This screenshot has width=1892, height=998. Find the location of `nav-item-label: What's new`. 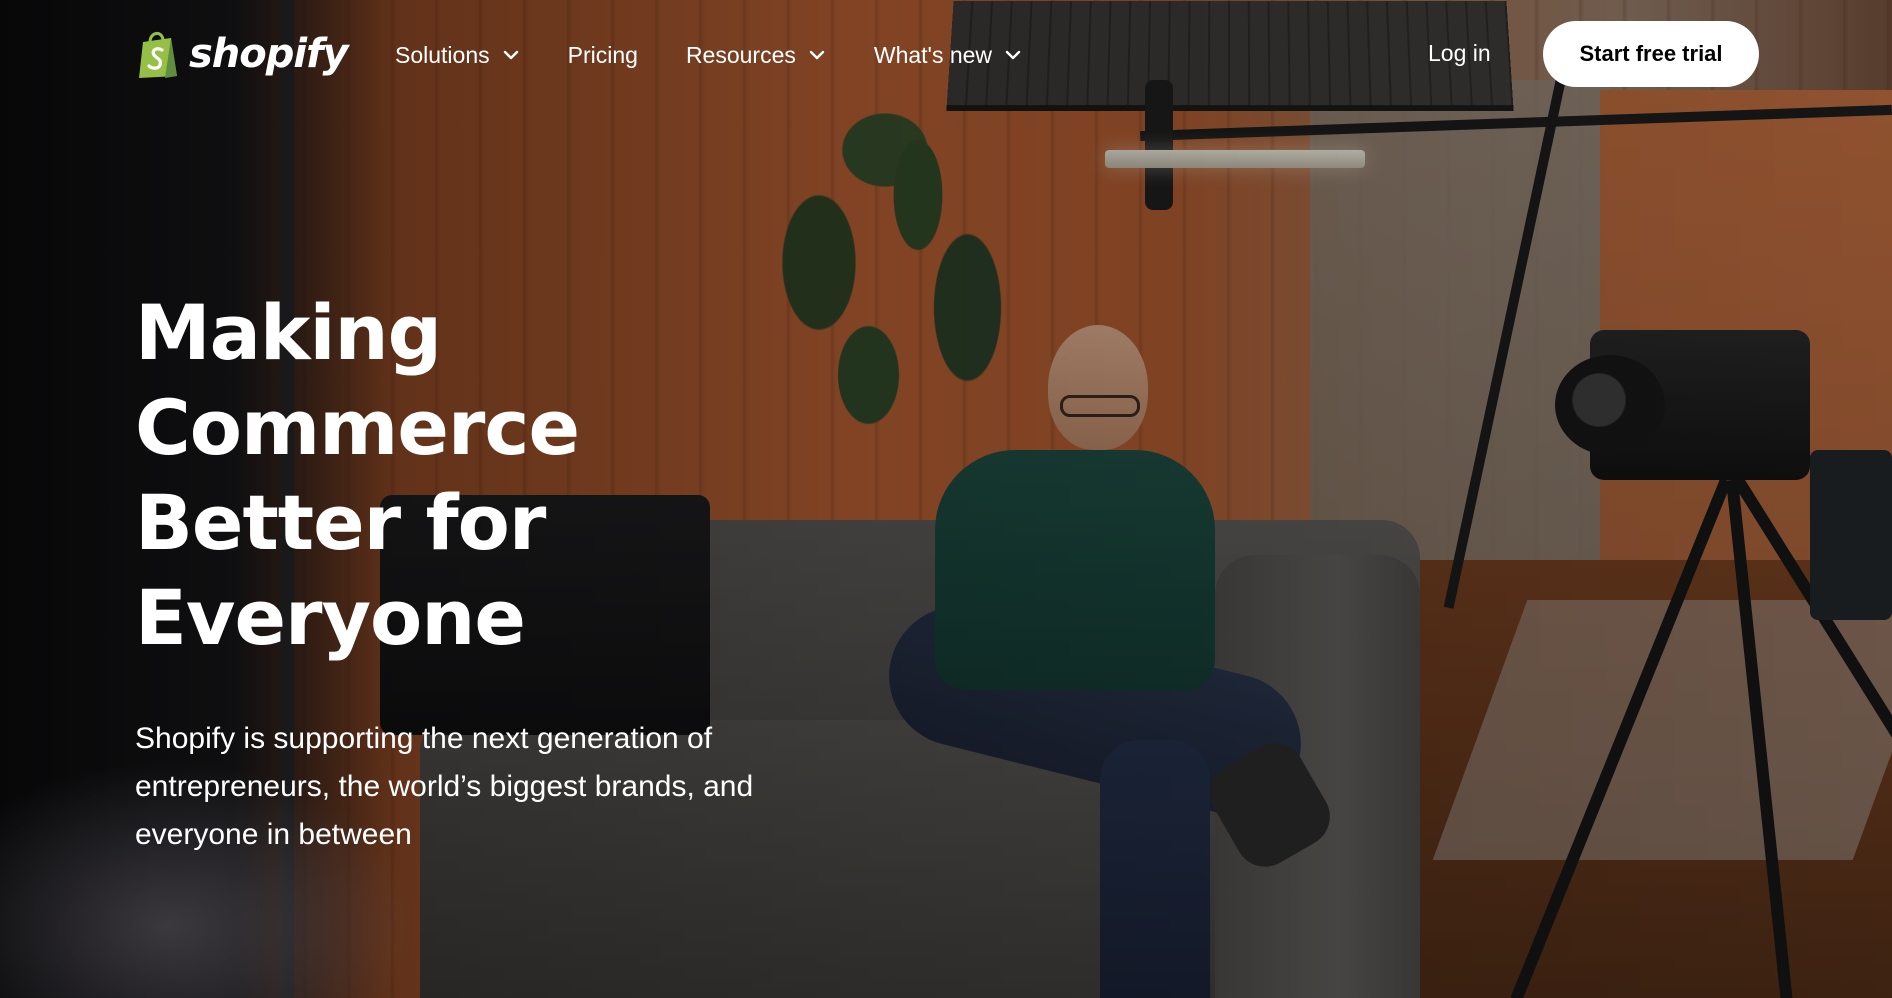

nav-item-label: What's new is located at coordinates (933, 54).